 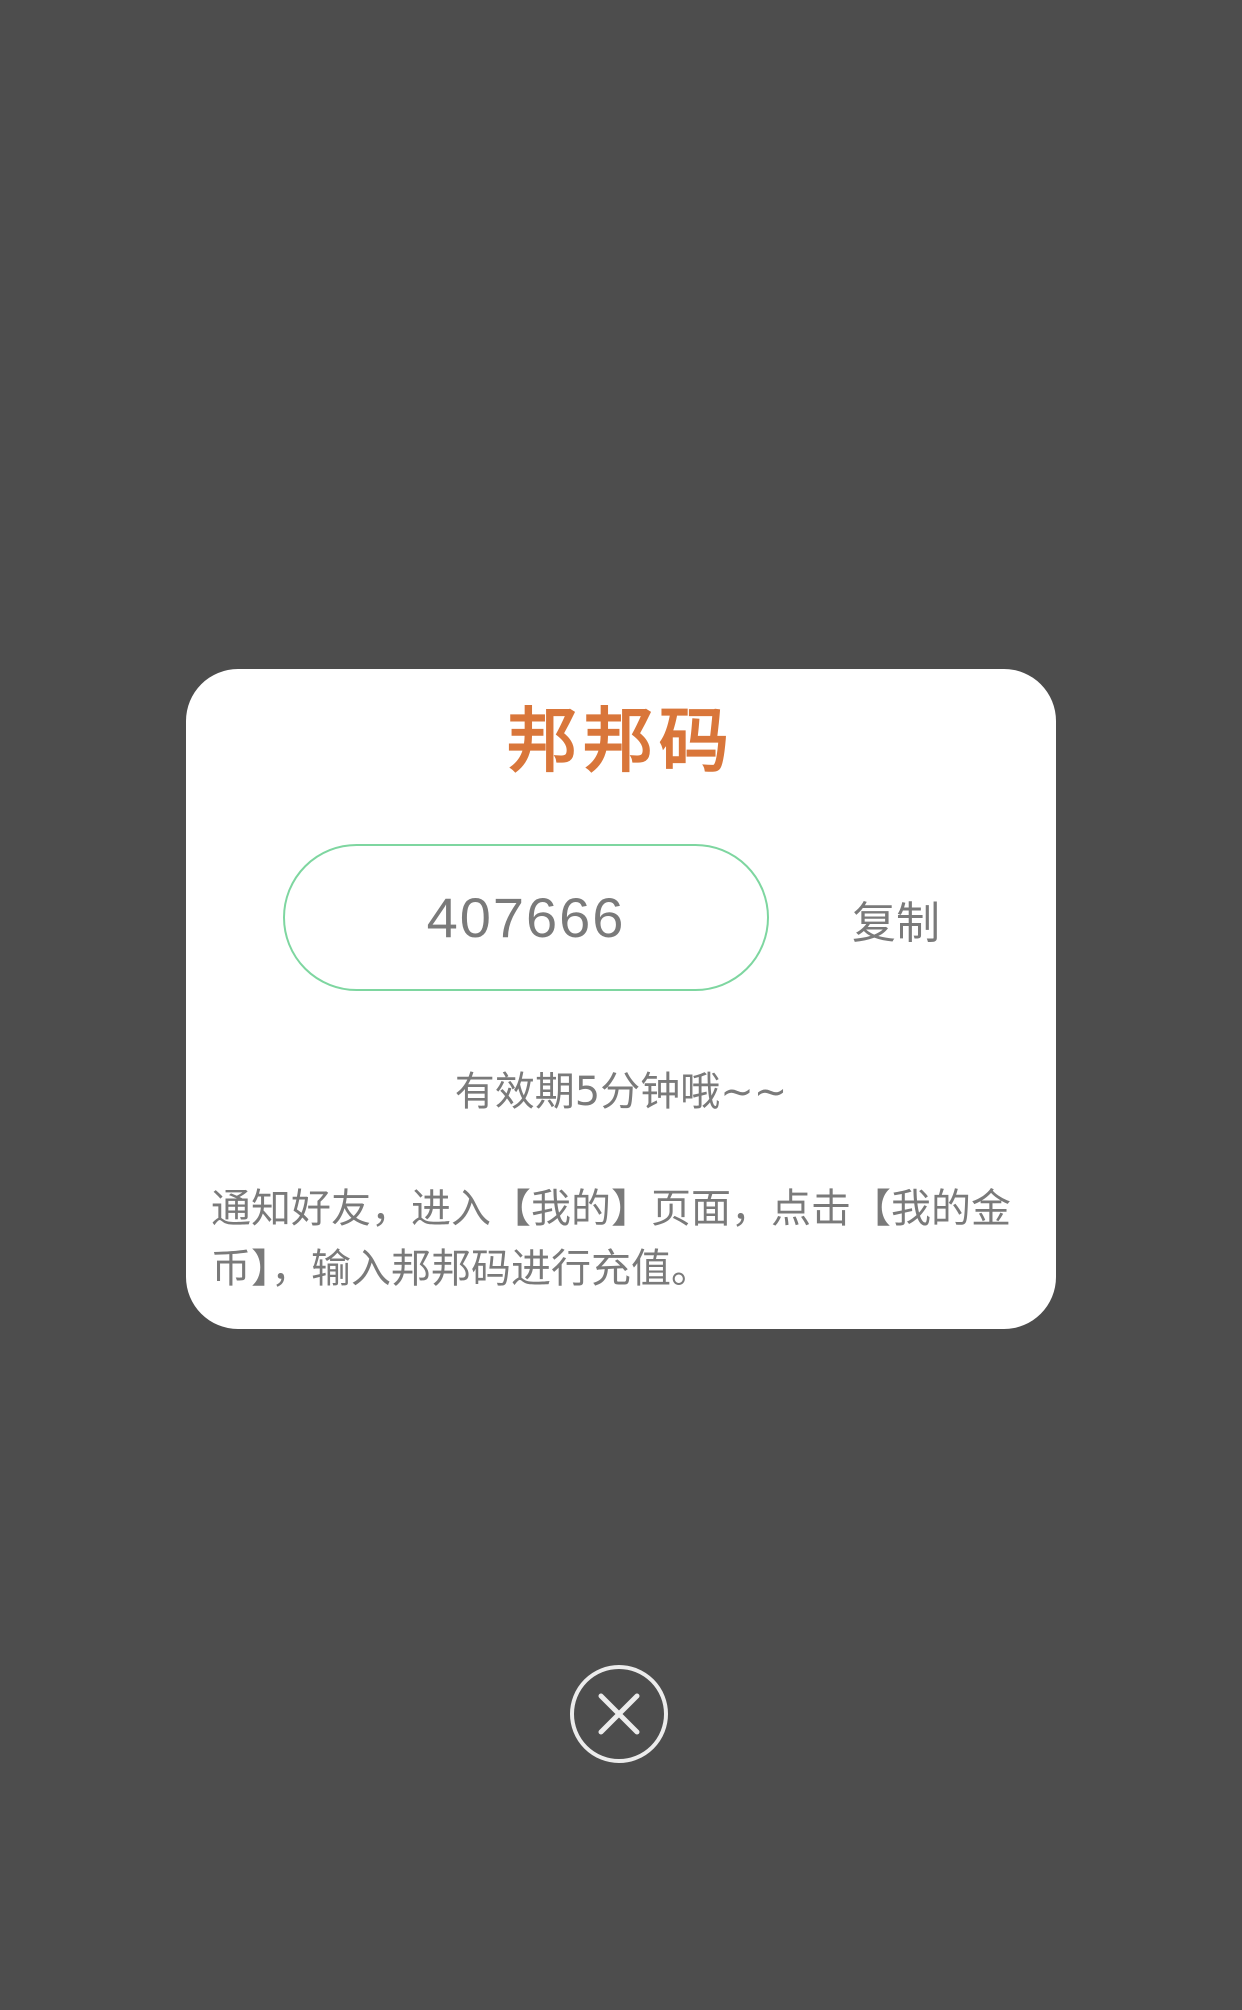 I want to click on instructions-text: 通知好友，进入【我的】页面，点击【我的金币】，输入邦邦码进行充值。, so click(x=611, y=1239).